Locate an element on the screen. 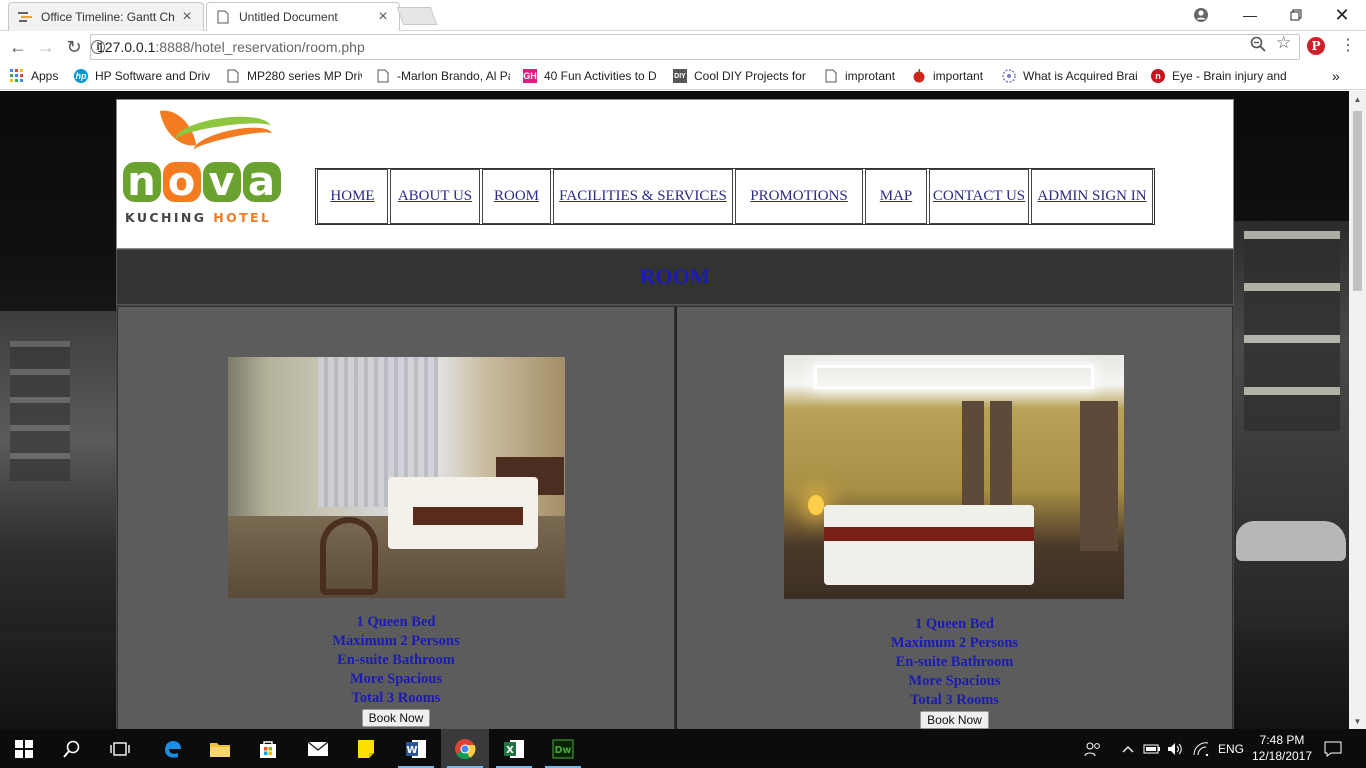 Image resolution: width=1366 pixels, height=768 pixels. bookmark-mp280: MP280 series MP Driv is located at coordinates (294, 76).